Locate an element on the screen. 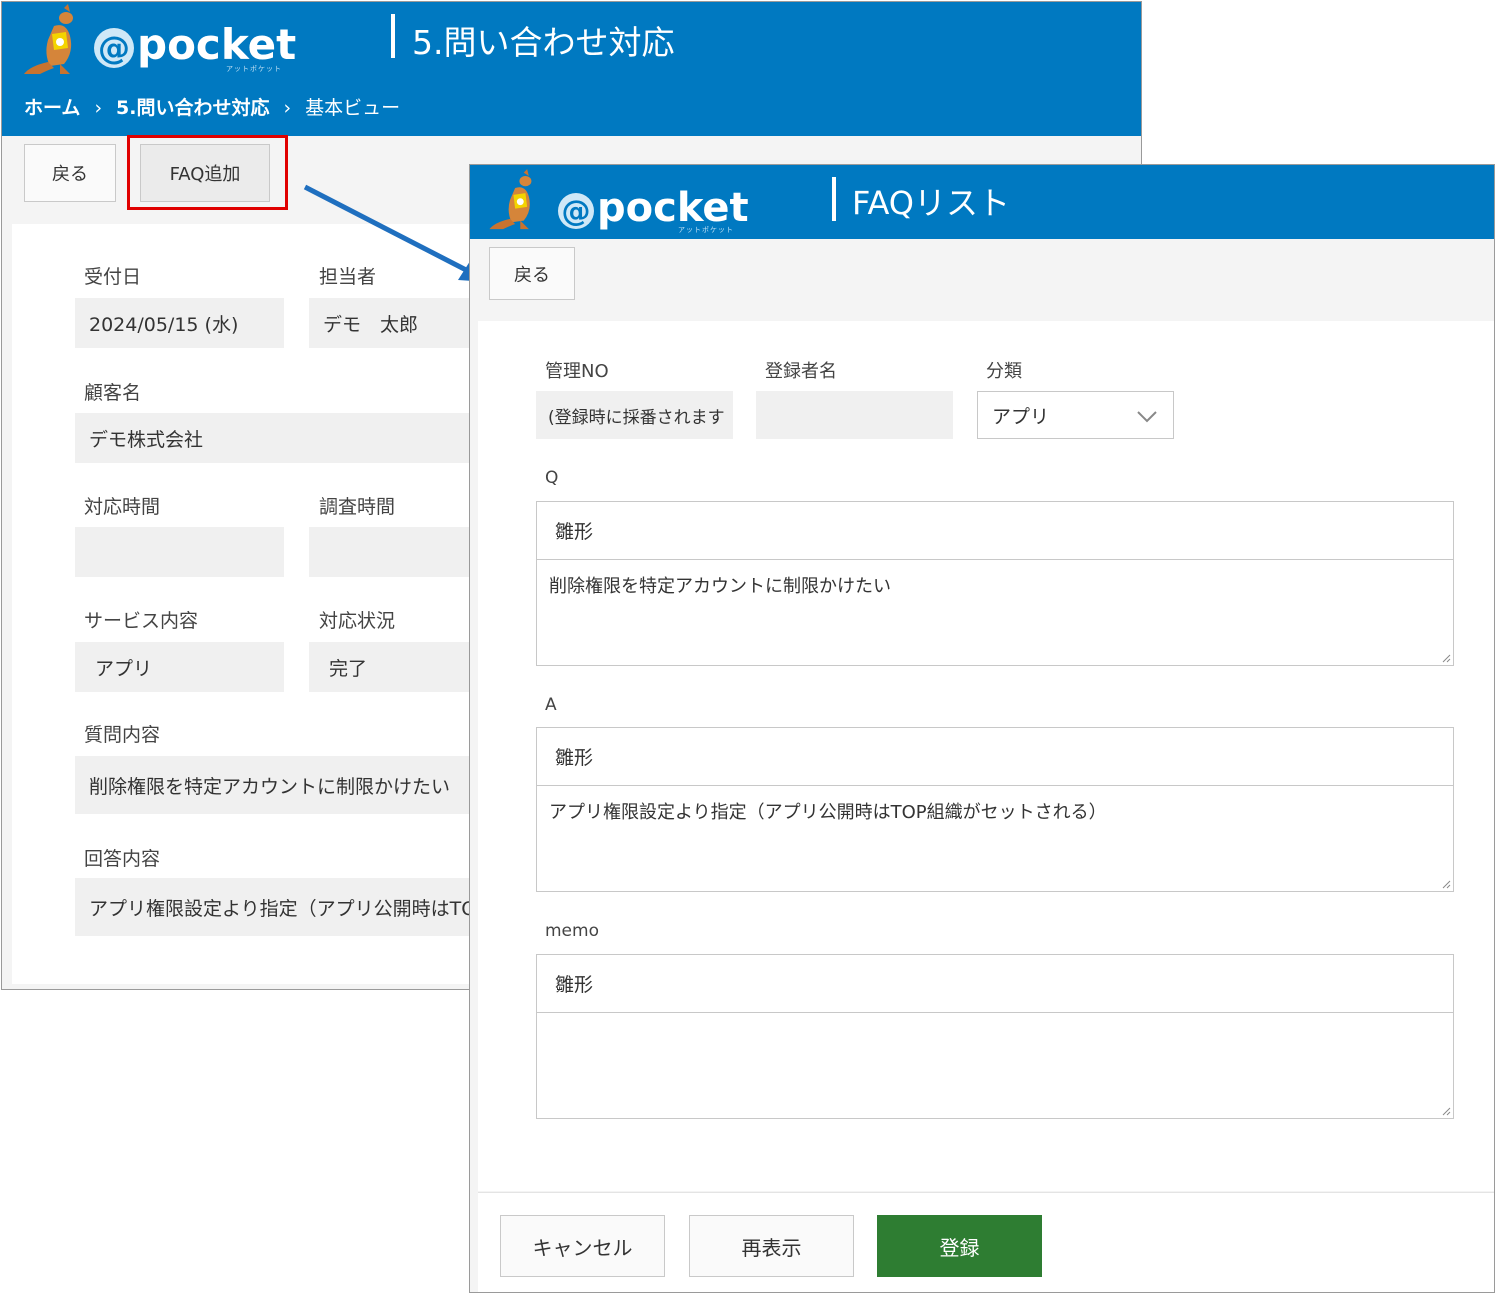 Image resolution: width=1495 pixels, height=1293 pixels. chevron-down-icon is located at coordinates (1147, 417).